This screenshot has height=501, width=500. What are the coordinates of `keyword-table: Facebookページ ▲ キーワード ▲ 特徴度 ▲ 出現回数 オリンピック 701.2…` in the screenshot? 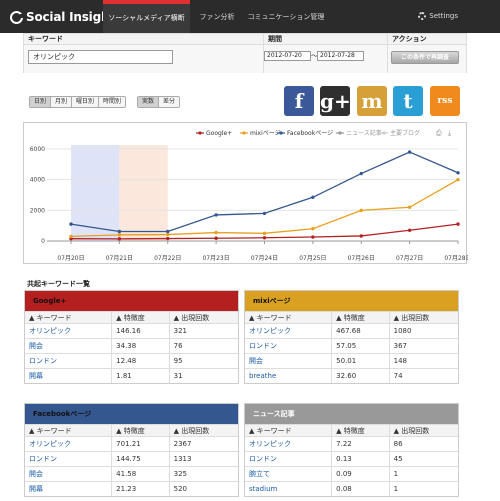 It's located at (131, 450).